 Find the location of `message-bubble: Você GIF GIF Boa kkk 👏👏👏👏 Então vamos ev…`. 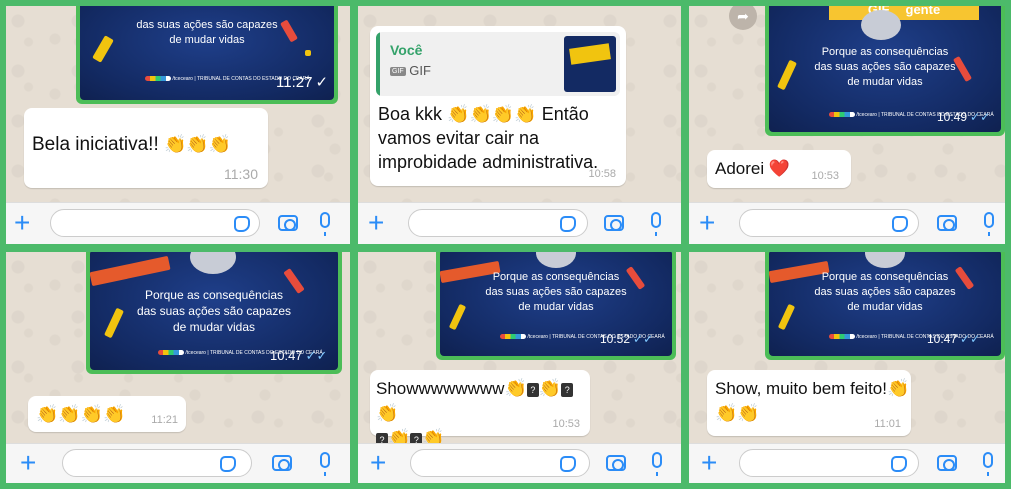

message-bubble: Você GIF GIF Boa kkk 👏👏👏👏 Então vamos ev… is located at coordinates (498, 106).